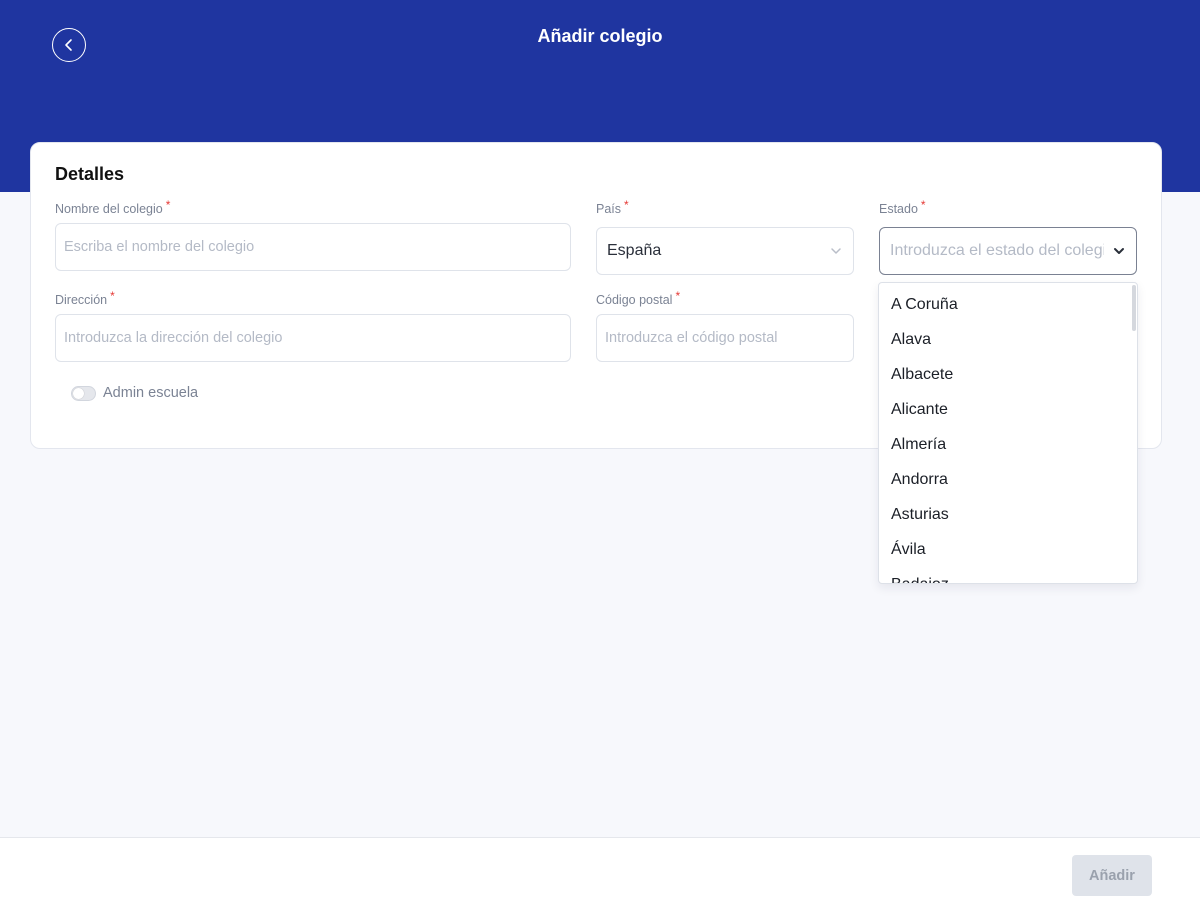 This screenshot has width=1200, height=910. I want to click on school-name-label-text: Nombre del colegio, so click(109, 209).